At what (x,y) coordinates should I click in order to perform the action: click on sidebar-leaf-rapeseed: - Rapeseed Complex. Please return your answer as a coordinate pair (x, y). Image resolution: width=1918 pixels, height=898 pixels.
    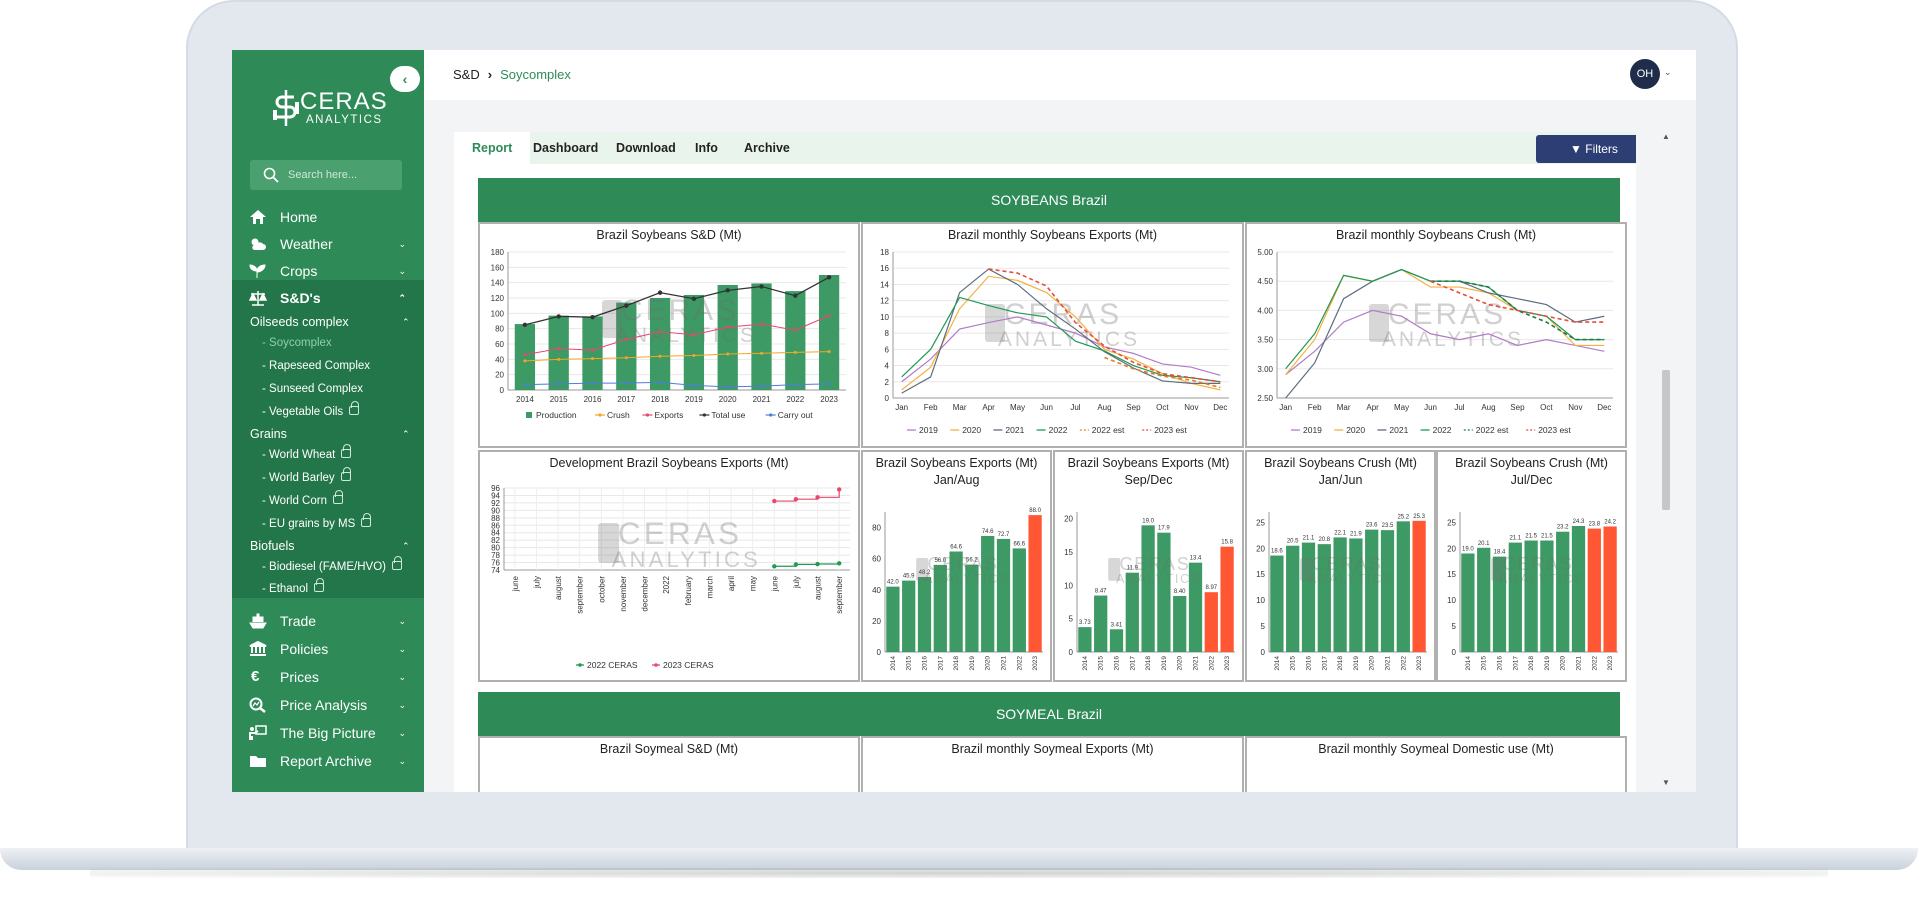
    Looking at the image, I should click on (316, 366).